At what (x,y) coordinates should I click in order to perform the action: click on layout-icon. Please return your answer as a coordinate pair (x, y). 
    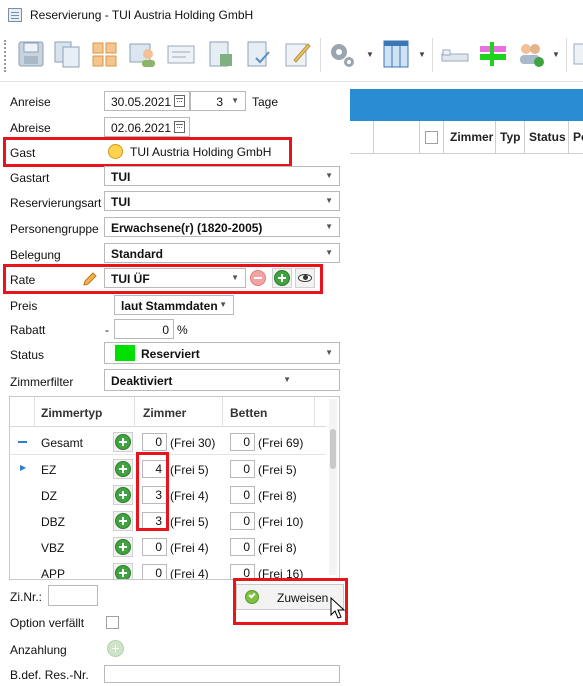
    Looking at the image, I should click on (105, 54).